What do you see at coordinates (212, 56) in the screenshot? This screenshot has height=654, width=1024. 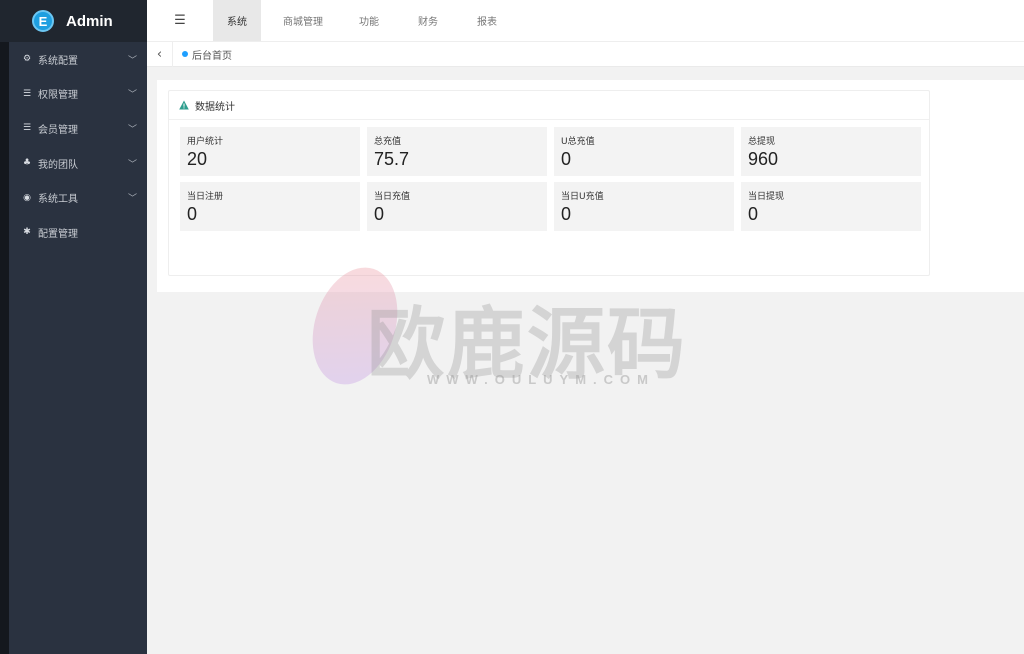 I see `page-tab-label: 后台首页` at bounding box center [212, 56].